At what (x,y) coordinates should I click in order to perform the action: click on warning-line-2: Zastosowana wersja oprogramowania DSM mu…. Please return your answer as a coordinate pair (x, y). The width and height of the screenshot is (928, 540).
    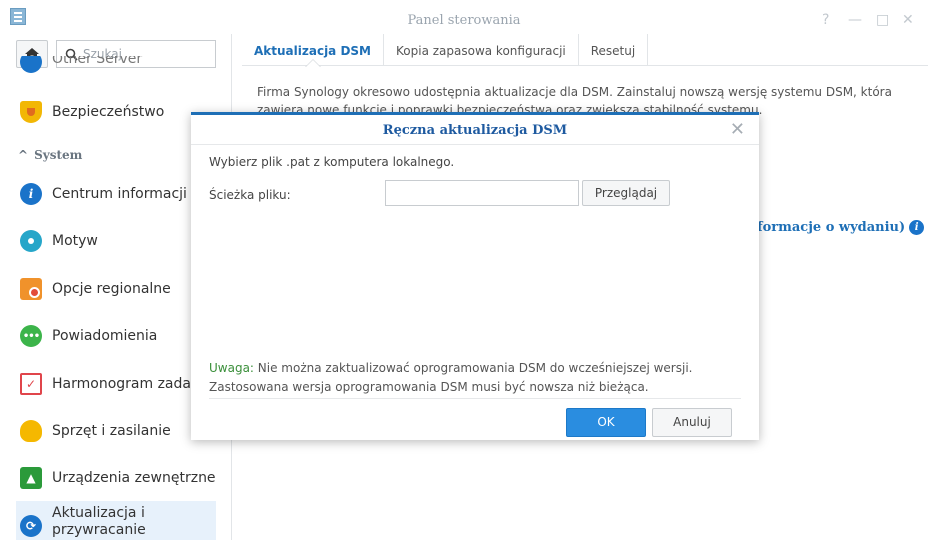
    Looking at the image, I should click on (429, 387).